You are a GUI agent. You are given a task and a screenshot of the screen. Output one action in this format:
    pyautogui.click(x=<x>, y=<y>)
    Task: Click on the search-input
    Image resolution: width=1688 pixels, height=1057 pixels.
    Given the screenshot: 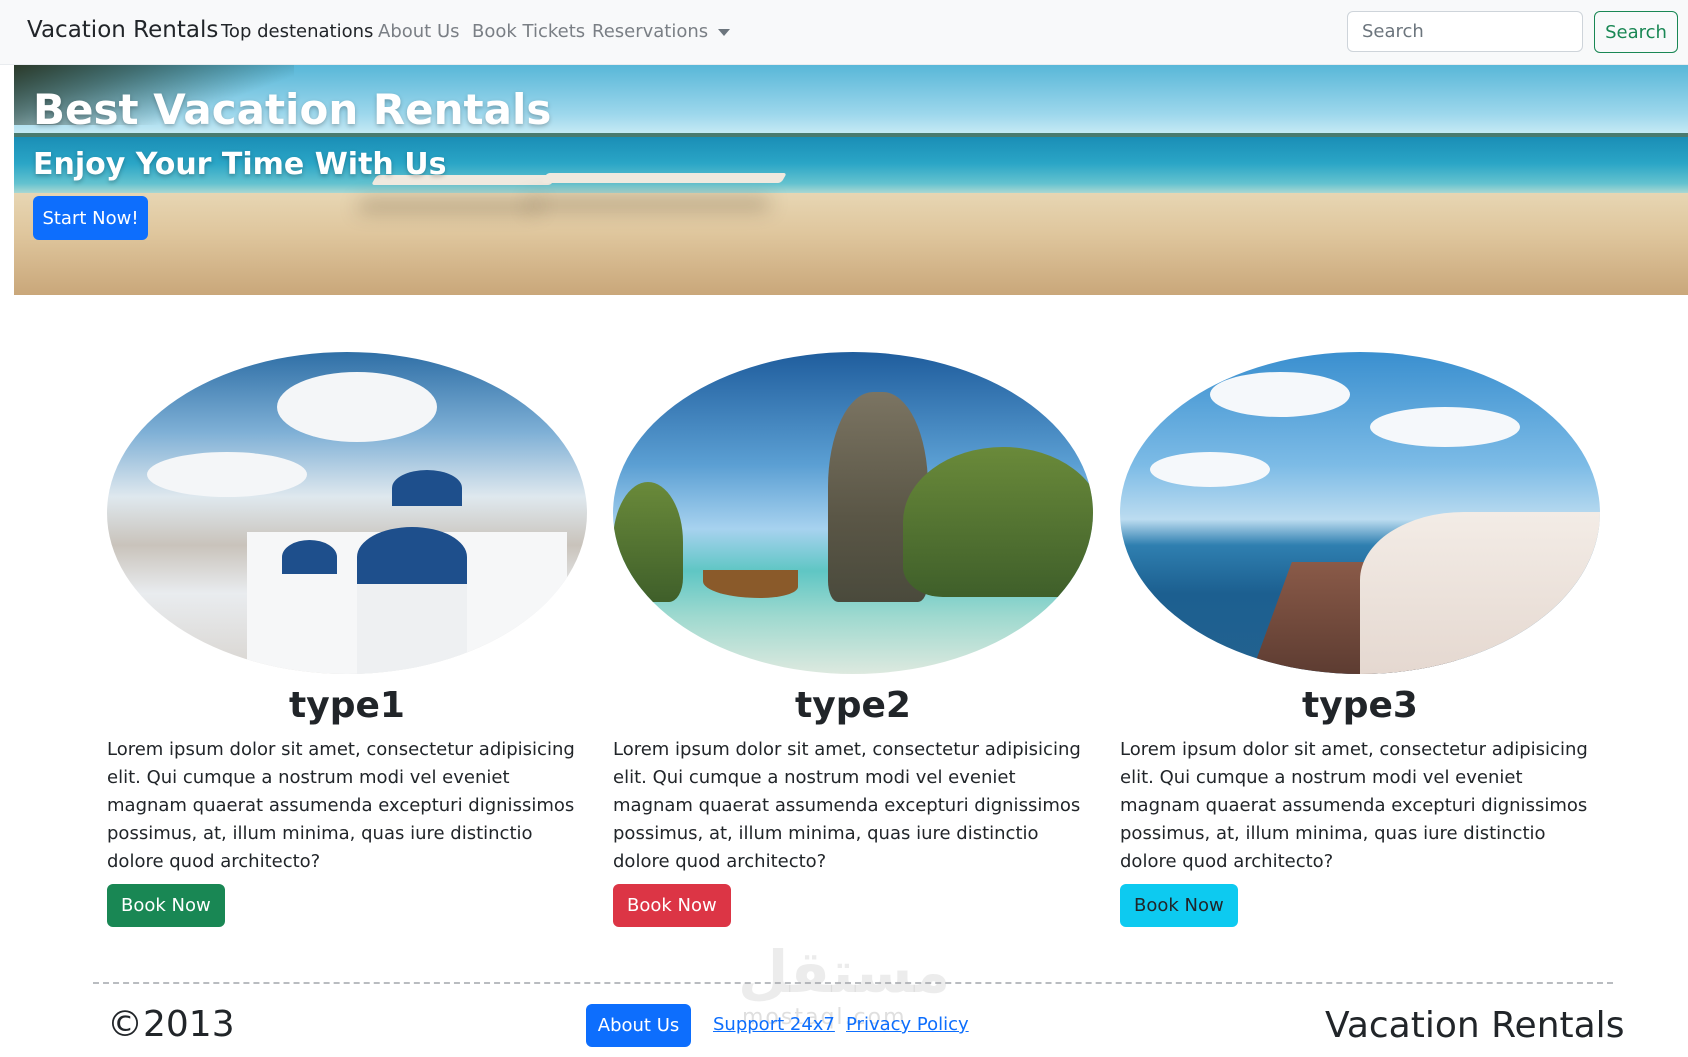 What is the action you would take?
    pyautogui.click(x=1465, y=31)
    